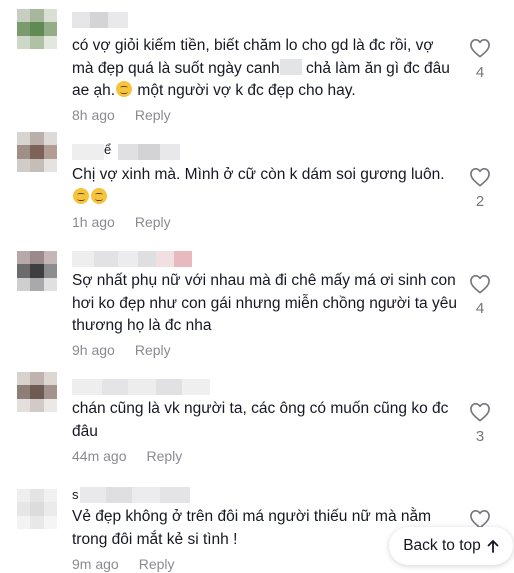  What do you see at coordinates (126, 152) in the screenshot?
I see `username-redacted: ể` at bounding box center [126, 152].